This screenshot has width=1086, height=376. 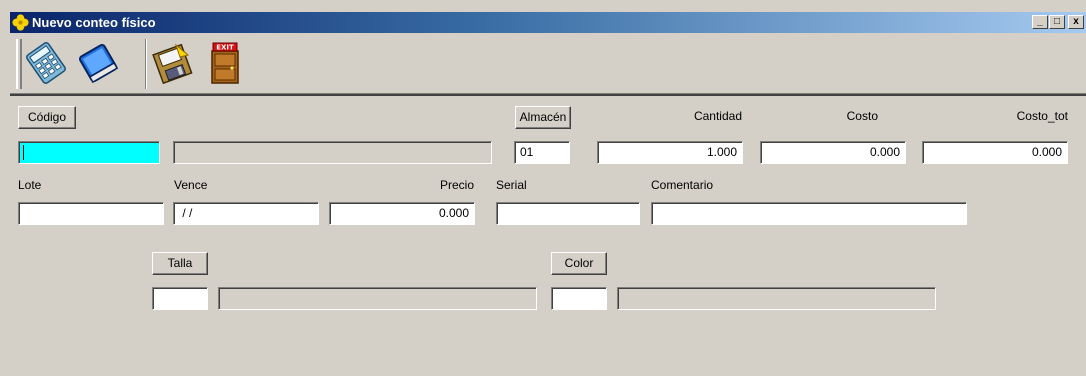 I want to click on toolbar-divider, so click(x=548, y=94).